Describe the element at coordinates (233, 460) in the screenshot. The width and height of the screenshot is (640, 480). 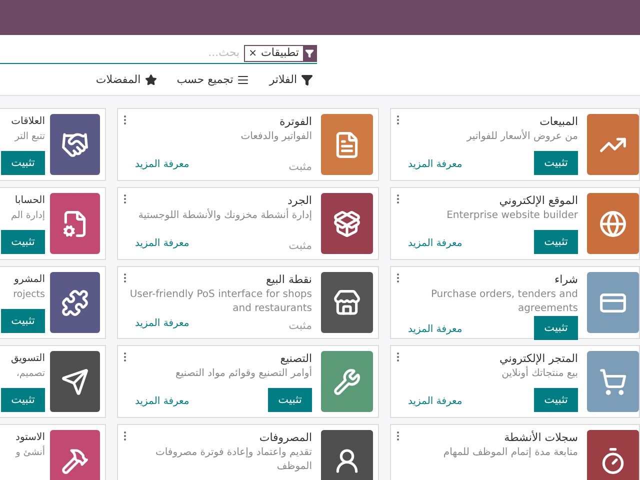
I see `app-description: تقديم واعتماد وإعادة فوترة مصروفات الموظف` at that location.